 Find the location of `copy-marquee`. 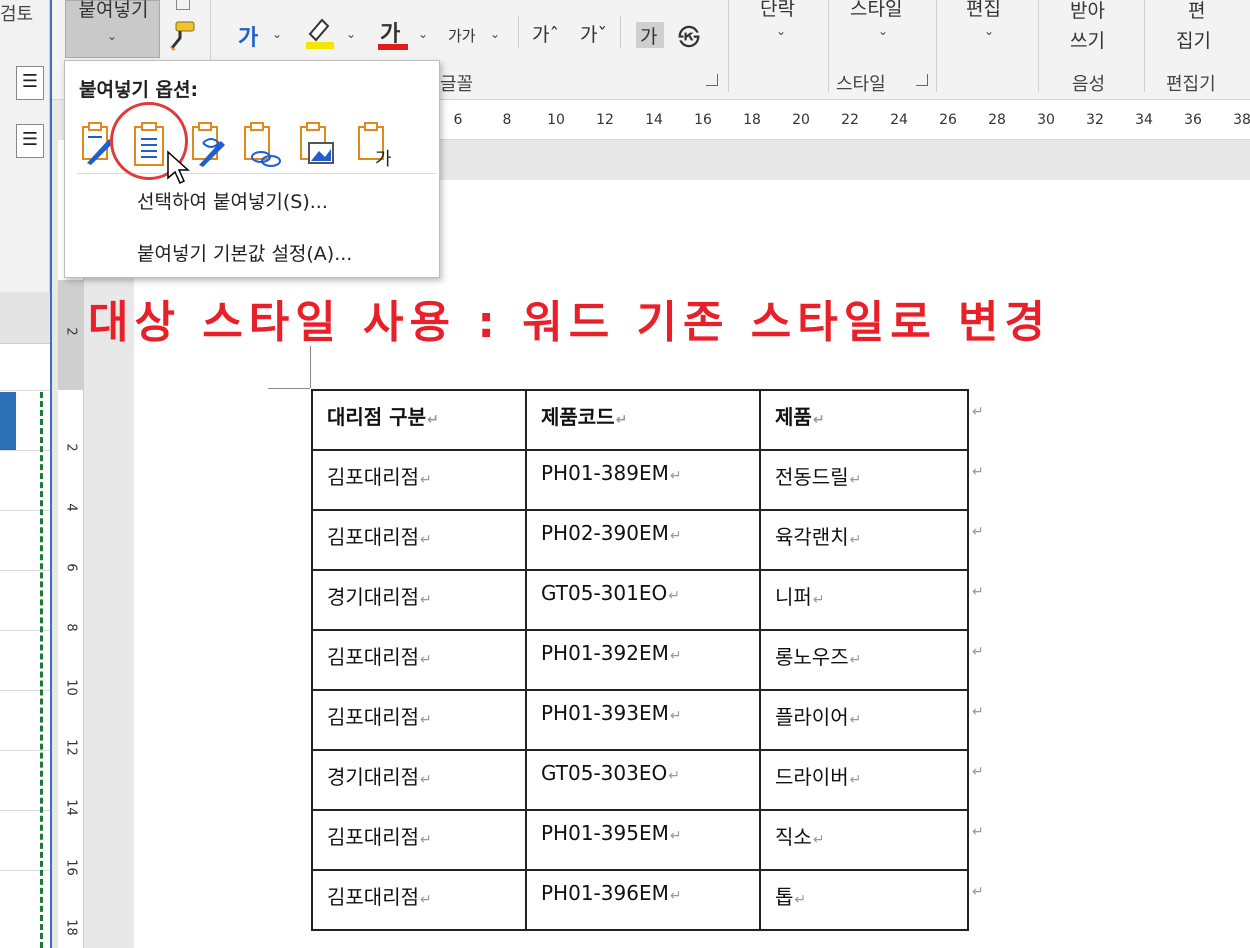

copy-marquee is located at coordinates (41, 670).